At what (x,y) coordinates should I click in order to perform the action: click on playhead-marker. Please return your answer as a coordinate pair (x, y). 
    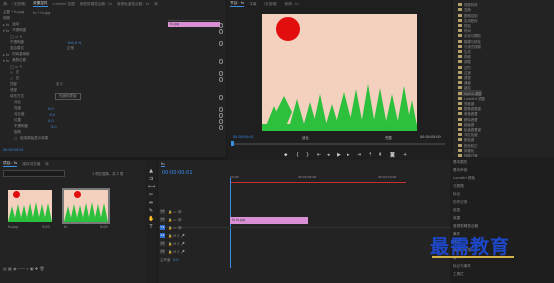
    Looking at the image, I should click on (232, 143).